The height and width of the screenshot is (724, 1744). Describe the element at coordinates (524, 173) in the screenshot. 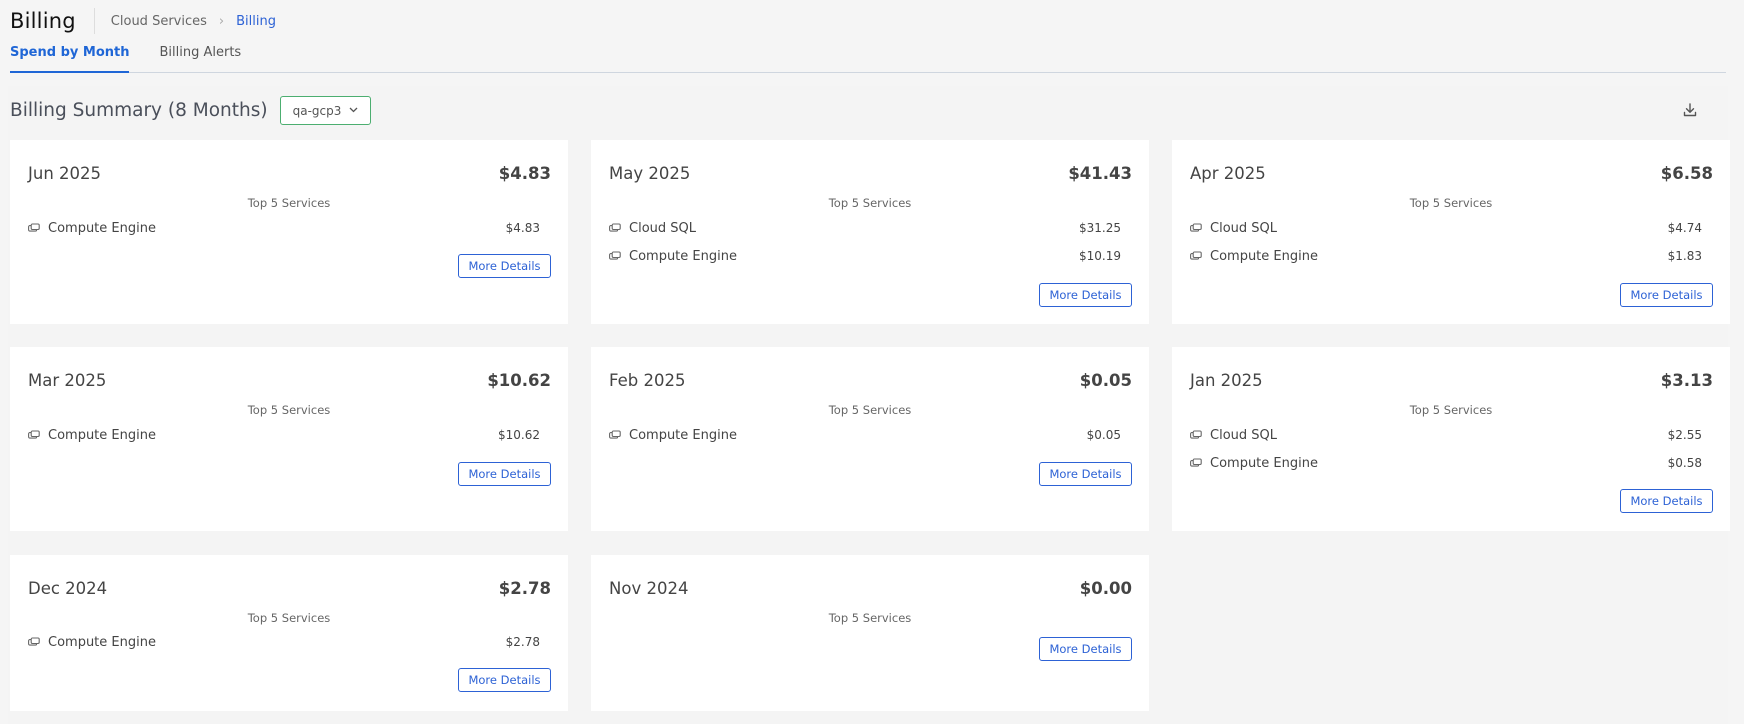

I see `card-total: $4.83` at that location.